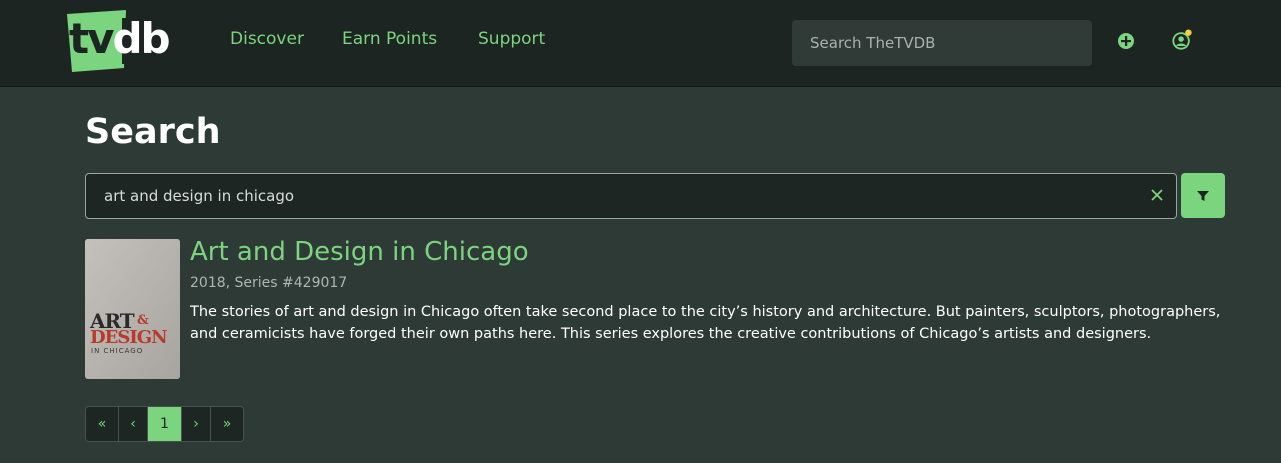 The image size is (1281, 463). Describe the element at coordinates (132, 309) in the screenshot. I see `result-poster: ART & DESIGN IN CHICAGO` at that location.